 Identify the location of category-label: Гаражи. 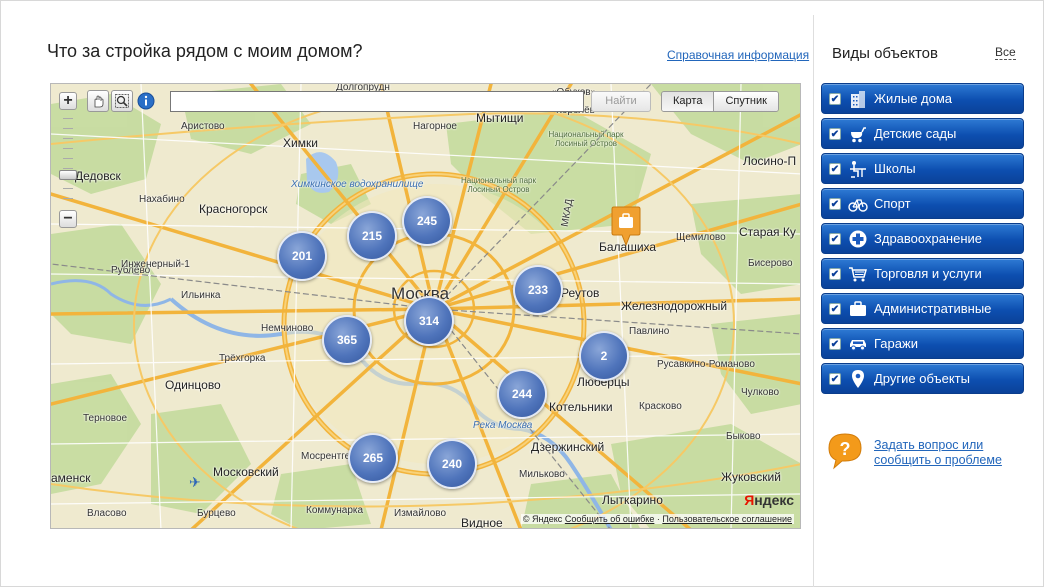
(896, 343).